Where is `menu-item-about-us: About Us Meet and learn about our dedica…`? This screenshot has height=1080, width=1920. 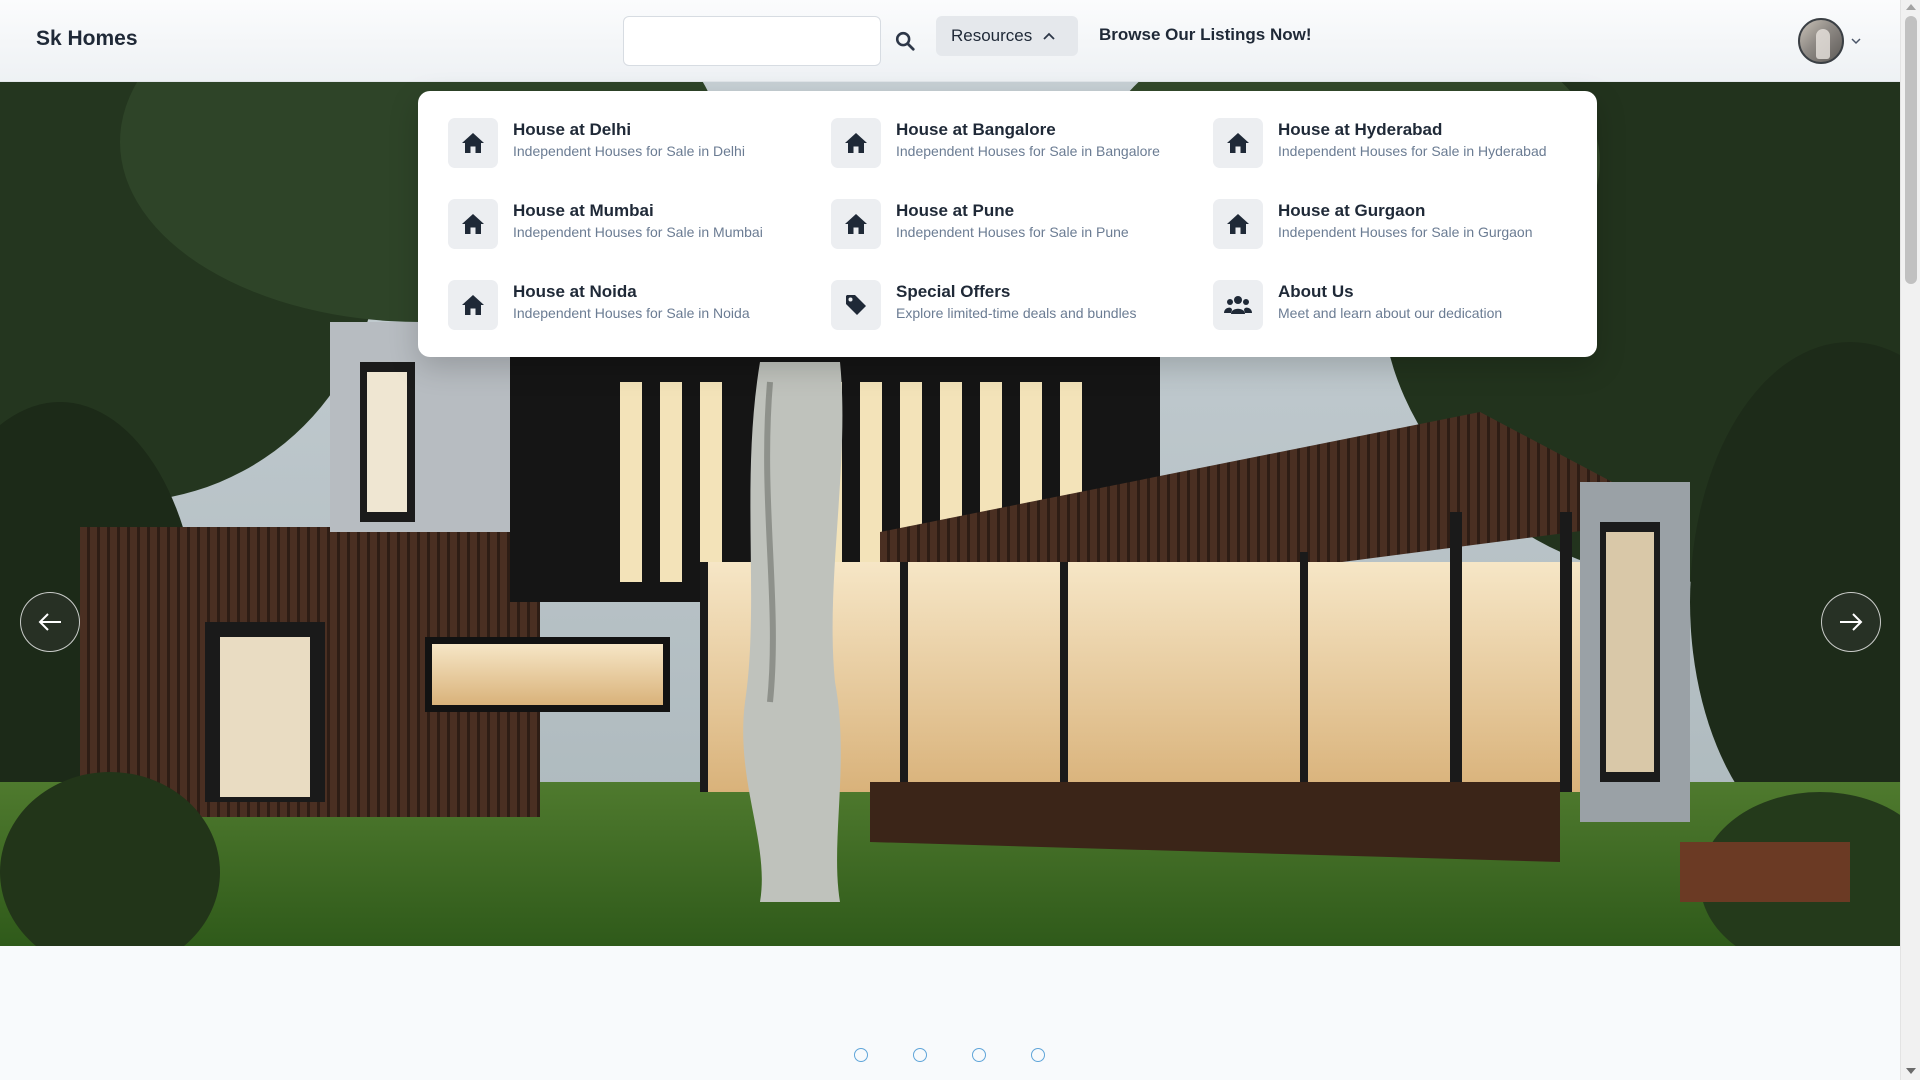
menu-item-about-us: About Us Meet and learn about our dedica… is located at coordinates (1393, 310).